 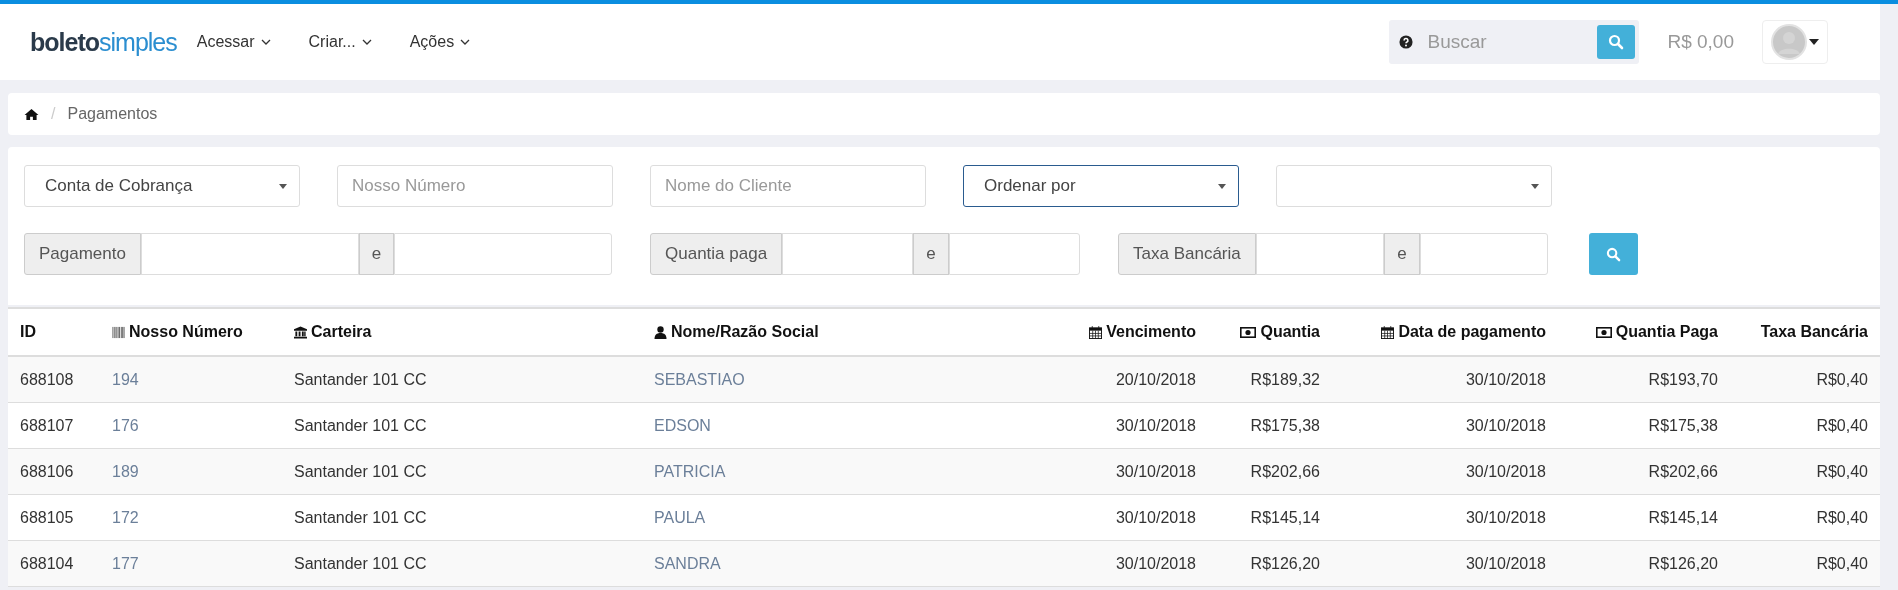 What do you see at coordinates (824, 517) in the screenshot?
I see `table-link: PAULA` at bounding box center [824, 517].